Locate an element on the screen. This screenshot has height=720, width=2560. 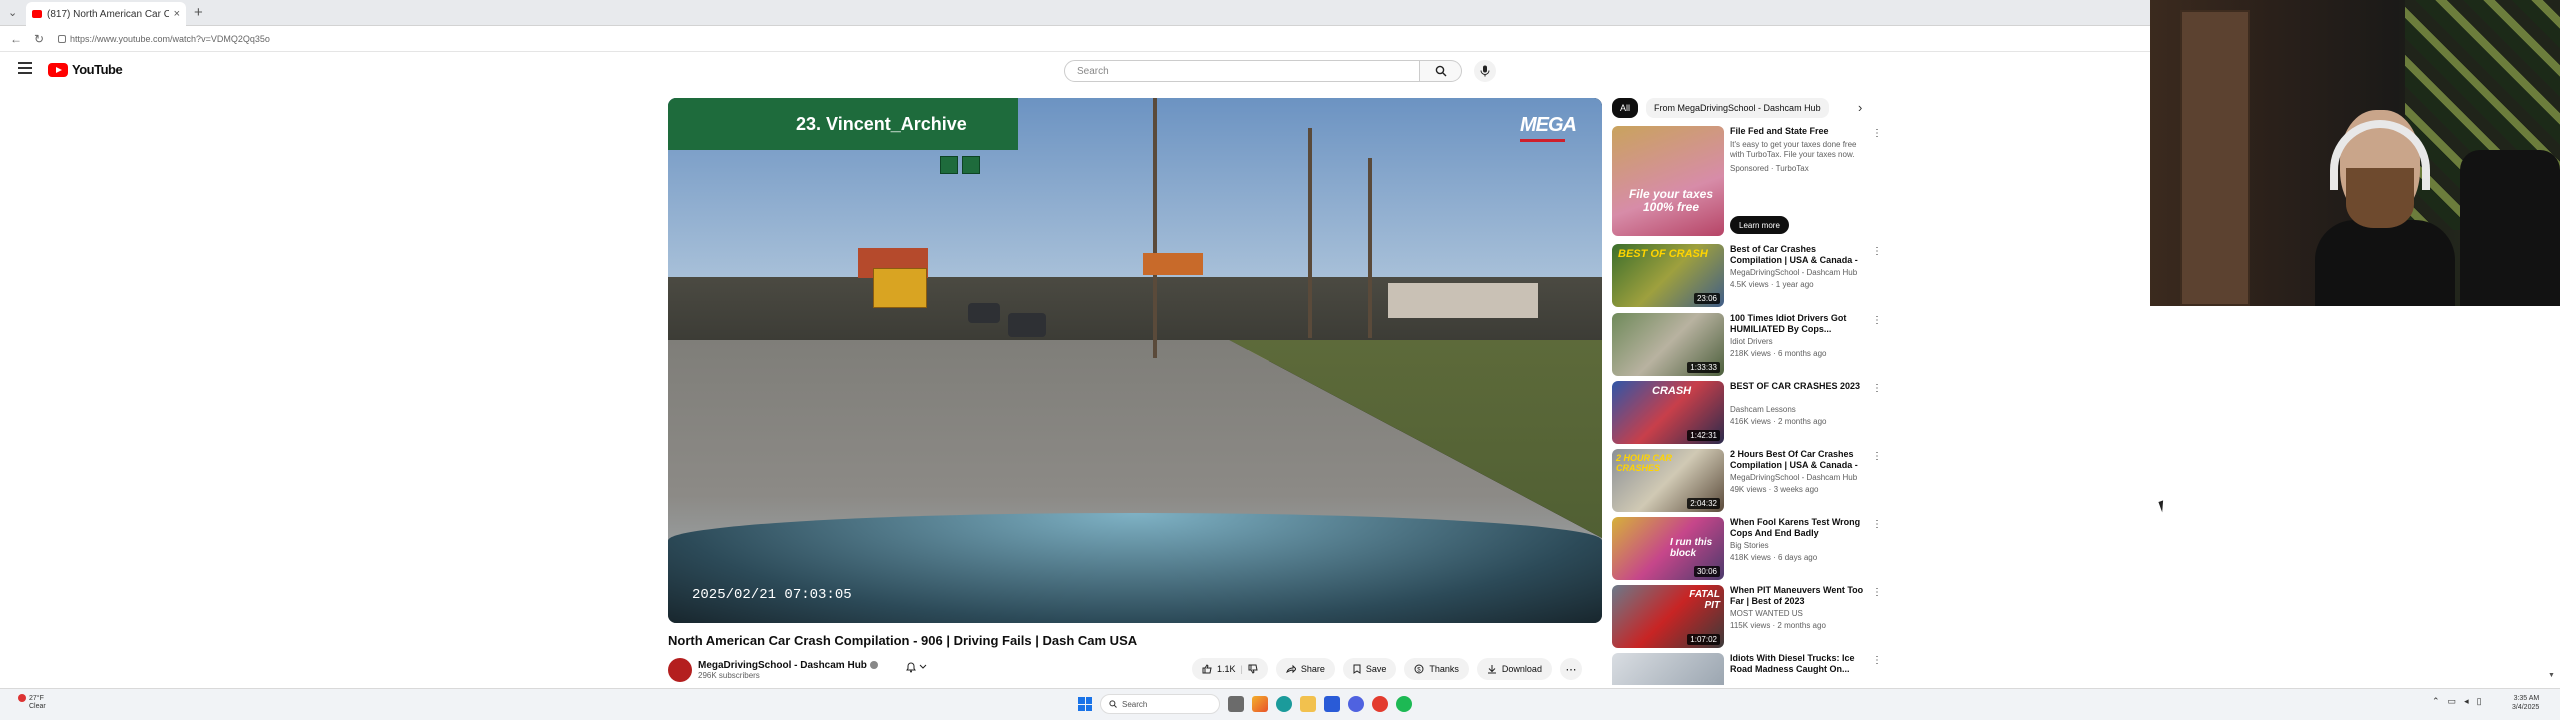
taskbar-search: Search is located at coordinates (1160, 704).